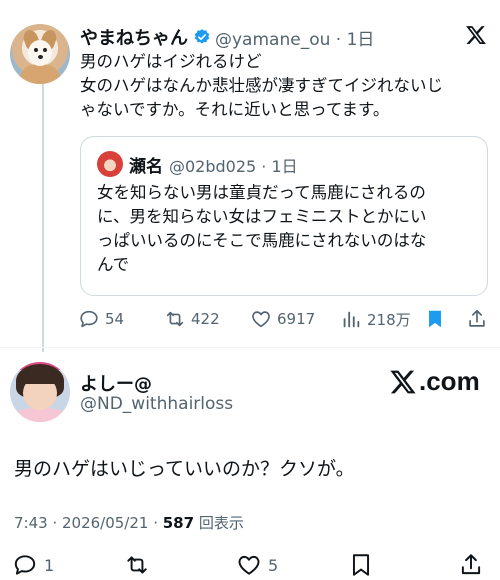  I want to click on author-handle-time: @yamane_ou · 1日, so click(295, 39).